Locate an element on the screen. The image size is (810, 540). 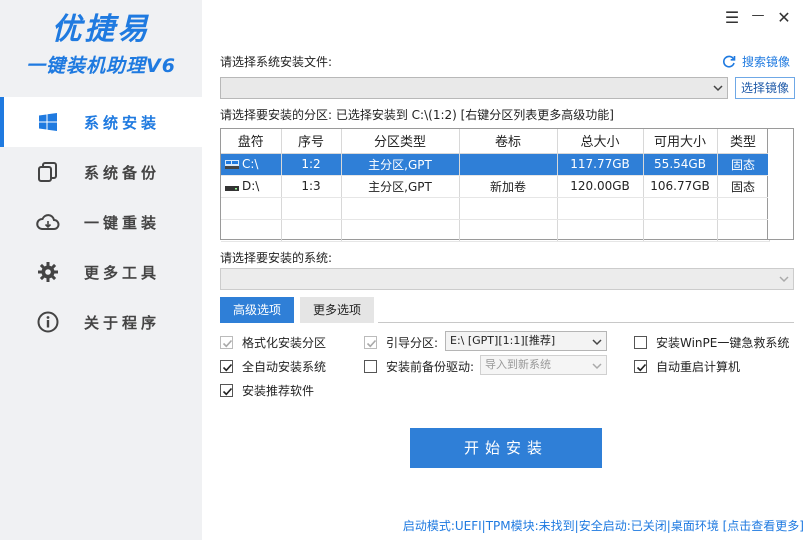
index-cell: 1:3 is located at coordinates (311, 186).